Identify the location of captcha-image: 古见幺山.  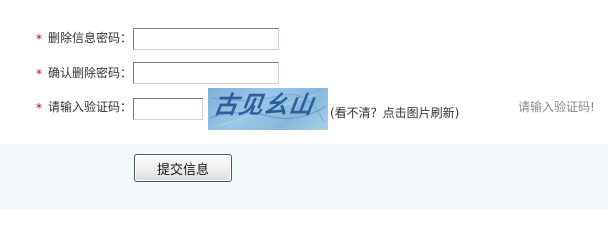
(268, 109).